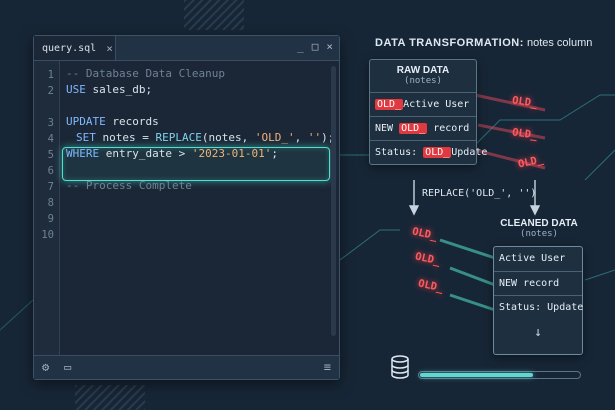 The width and height of the screenshot is (615, 410). Describe the element at coordinates (50, 219) in the screenshot. I see `line-number: 9` at that location.